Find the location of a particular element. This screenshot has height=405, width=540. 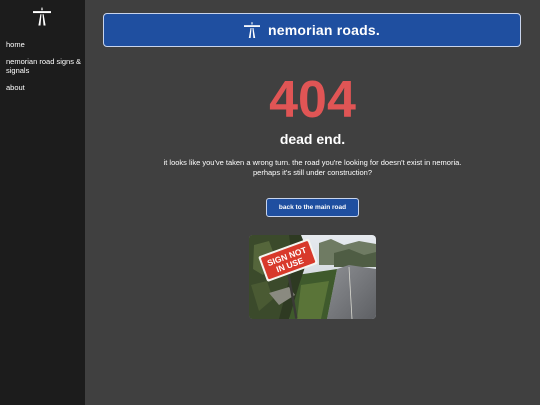

error-title: dead end. is located at coordinates (312, 139).